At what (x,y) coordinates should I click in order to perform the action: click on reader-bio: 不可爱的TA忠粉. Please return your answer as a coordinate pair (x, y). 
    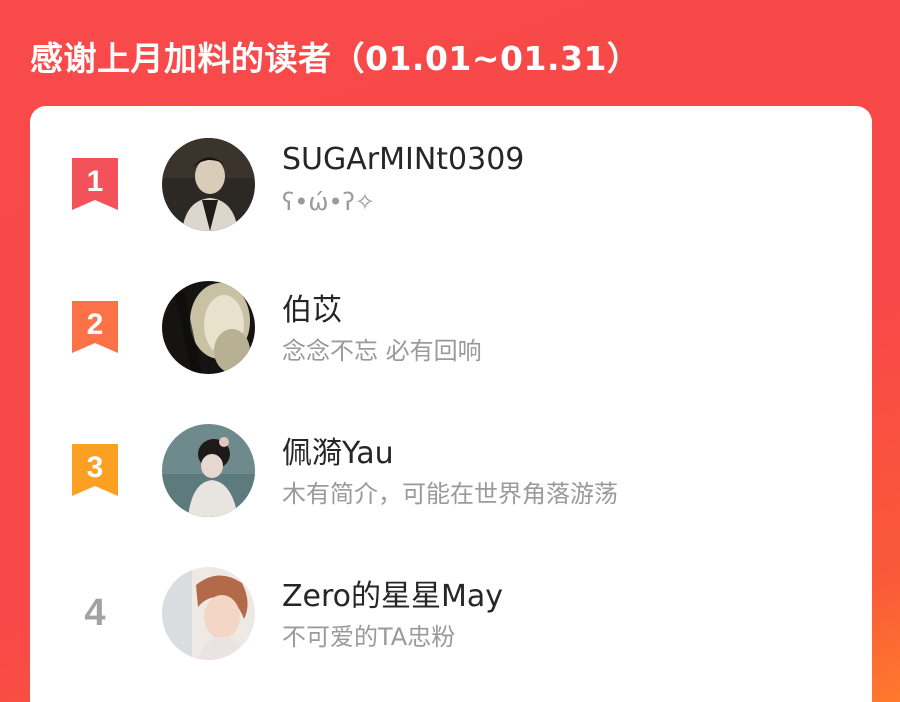
    Looking at the image, I should click on (369, 637).